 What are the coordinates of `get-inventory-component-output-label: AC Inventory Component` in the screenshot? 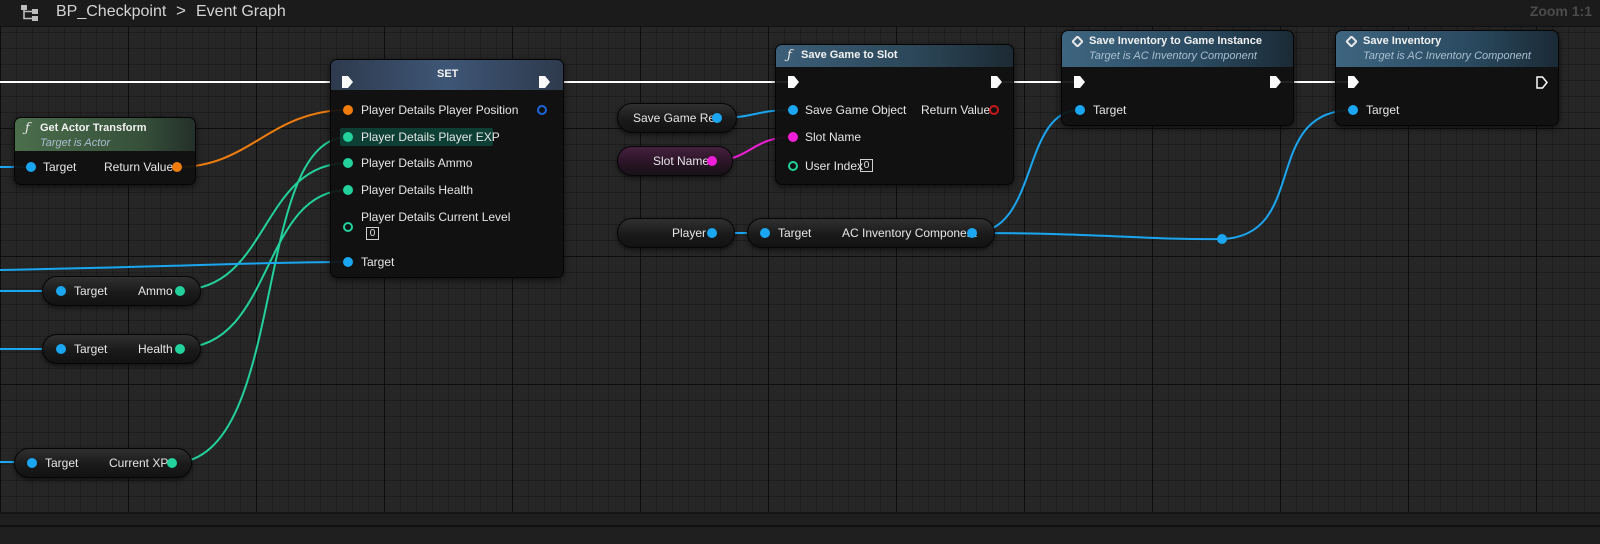 It's located at (909, 233).